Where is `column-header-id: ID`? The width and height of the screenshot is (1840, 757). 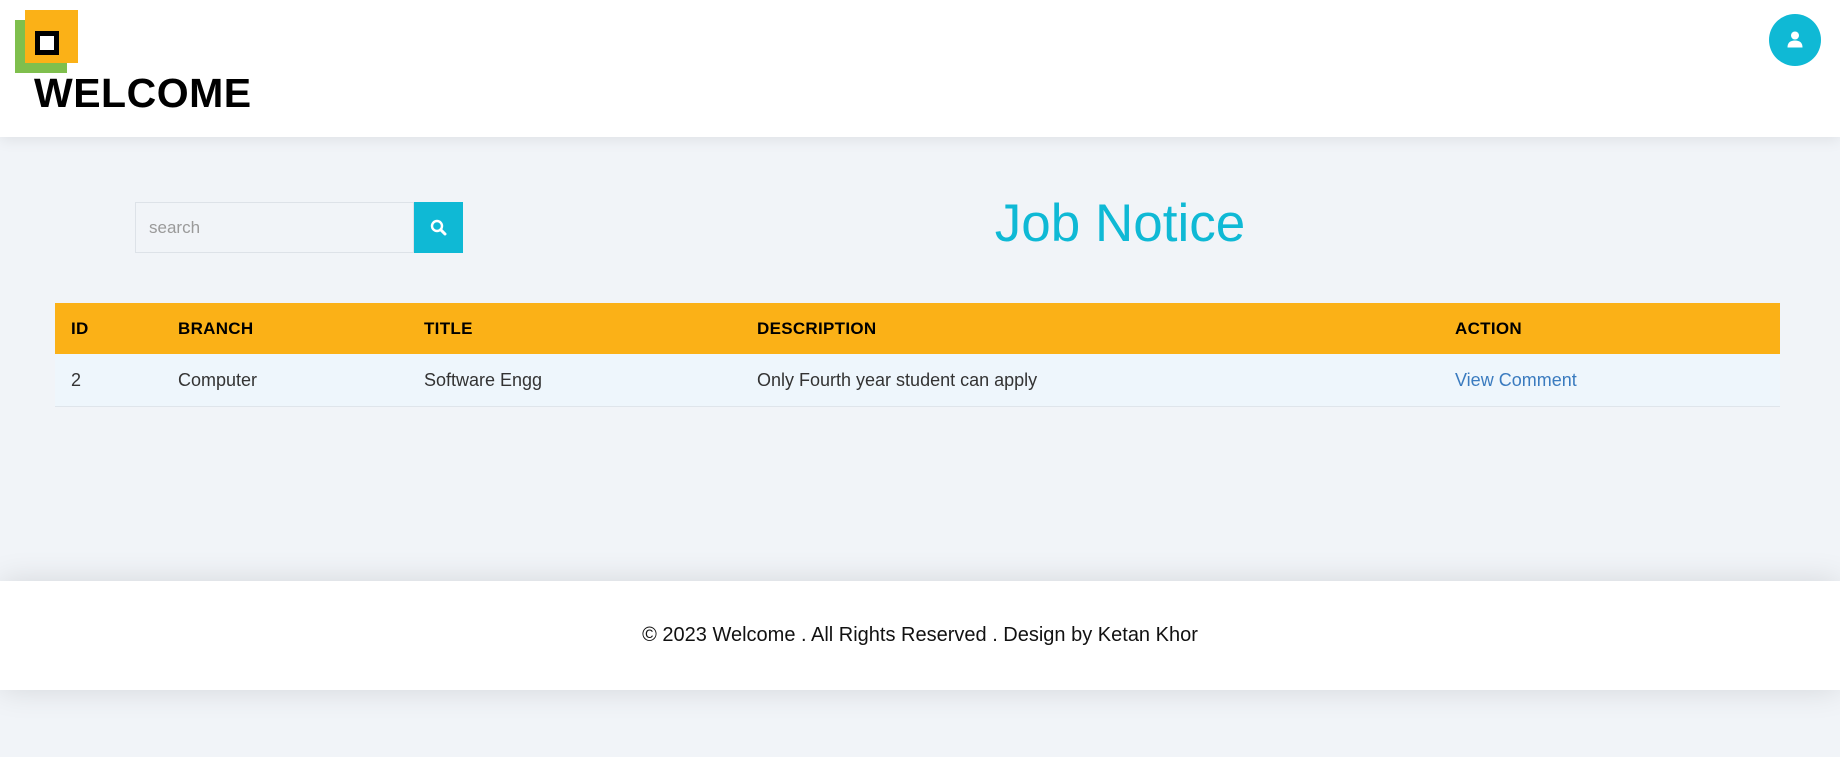
column-header-id: ID is located at coordinates (108, 328).